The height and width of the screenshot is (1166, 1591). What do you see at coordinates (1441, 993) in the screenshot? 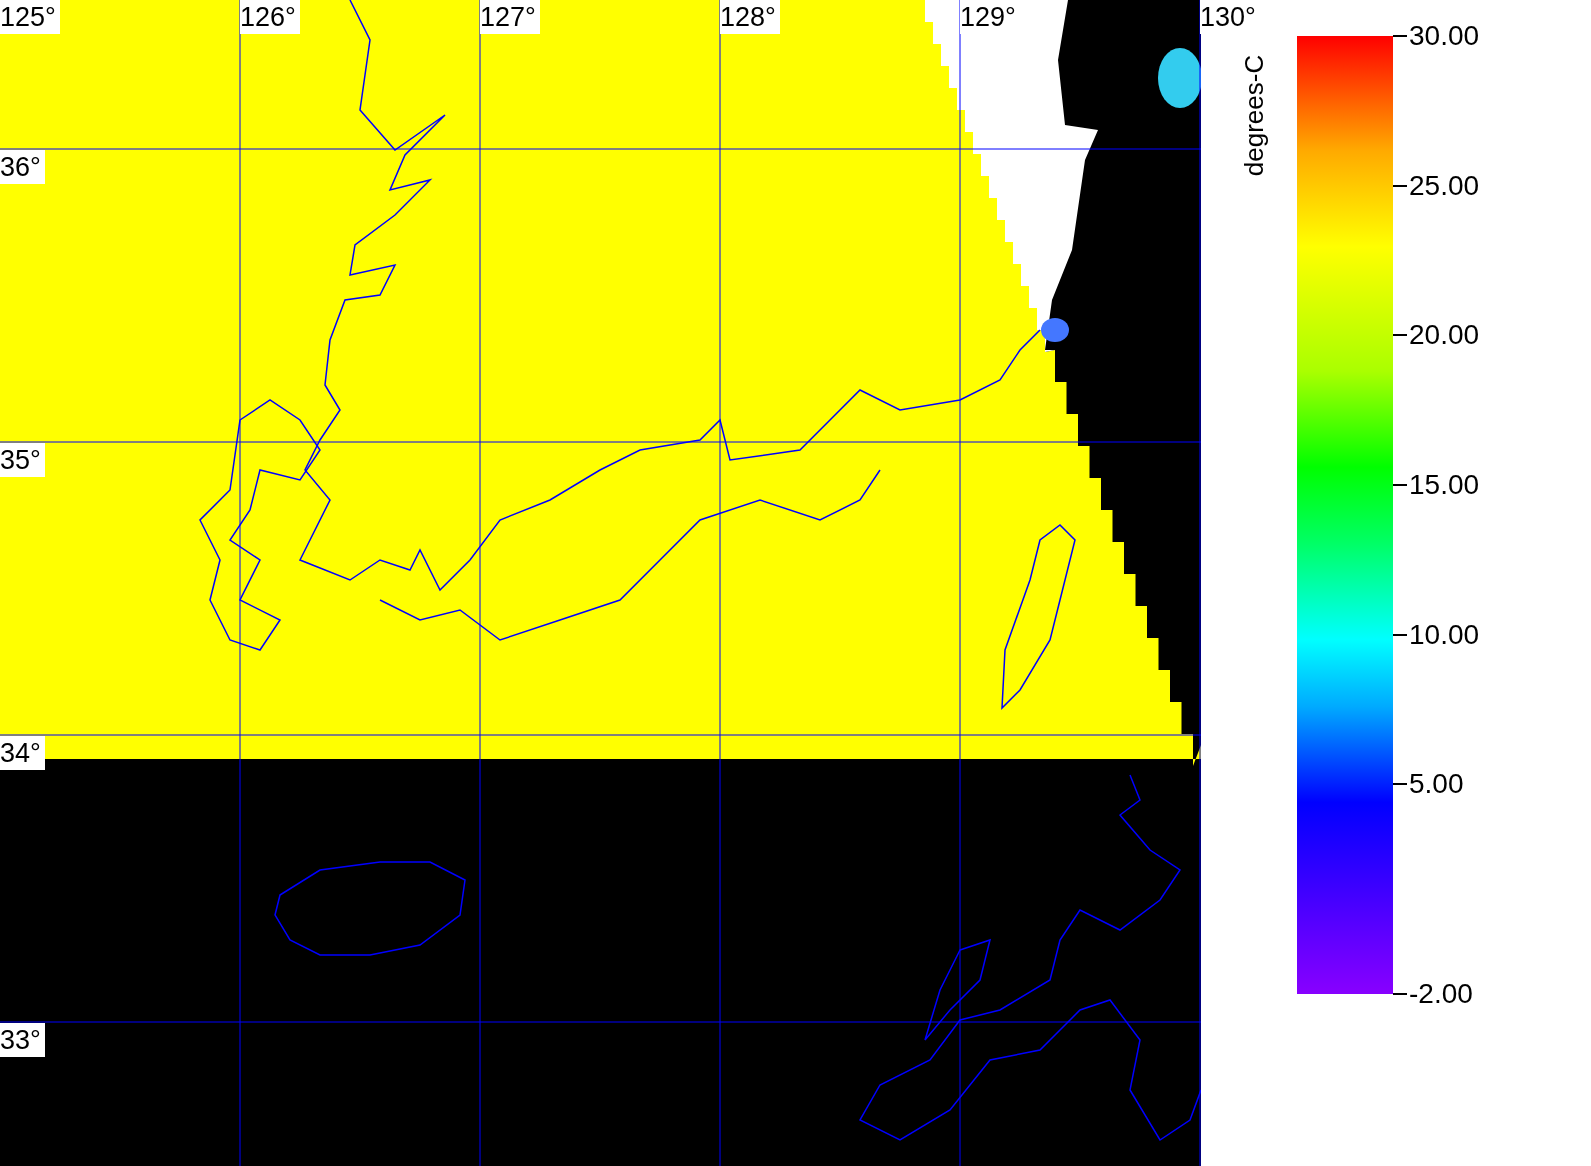
I see `tick-label: -2.00` at bounding box center [1441, 993].